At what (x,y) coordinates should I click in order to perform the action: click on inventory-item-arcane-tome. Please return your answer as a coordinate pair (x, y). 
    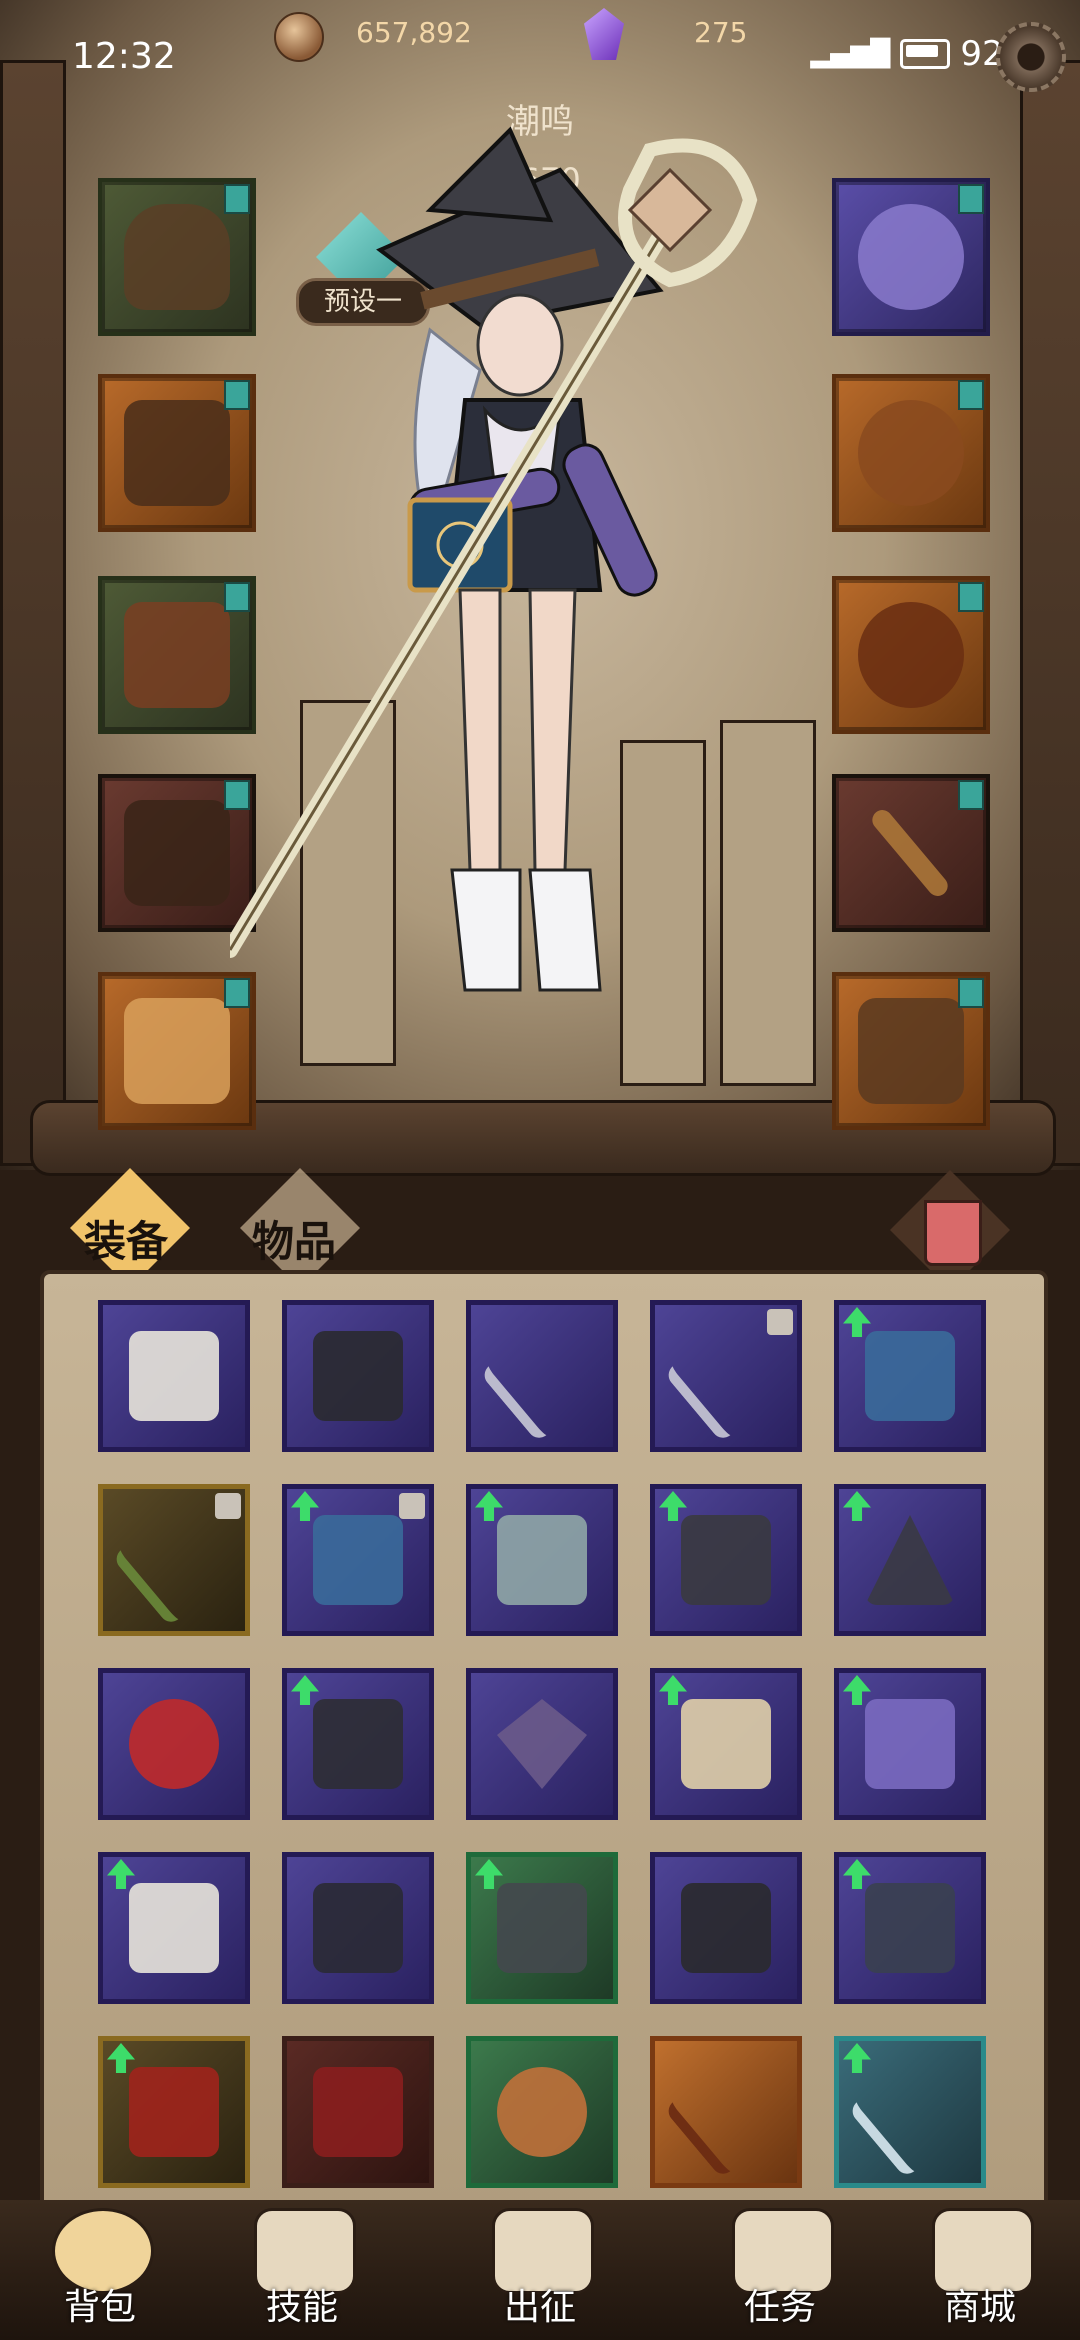
    Looking at the image, I should click on (910, 1744).